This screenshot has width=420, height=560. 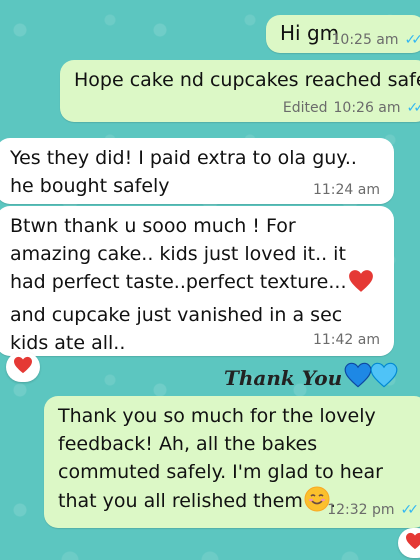 What do you see at coordinates (283, 377) in the screenshot?
I see `sticker-text: Thank You` at bounding box center [283, 377].